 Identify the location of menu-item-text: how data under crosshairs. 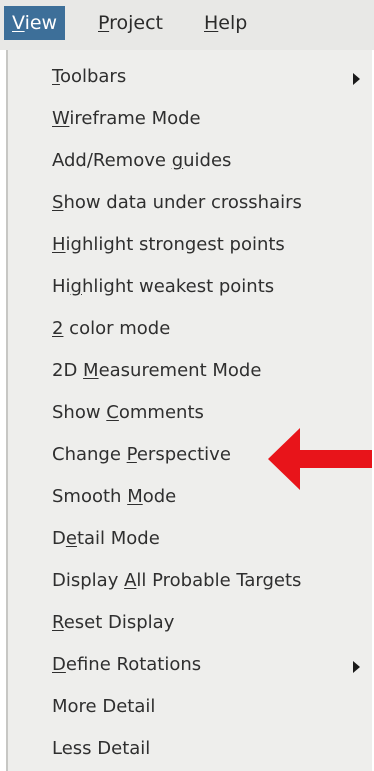
(182, 202).